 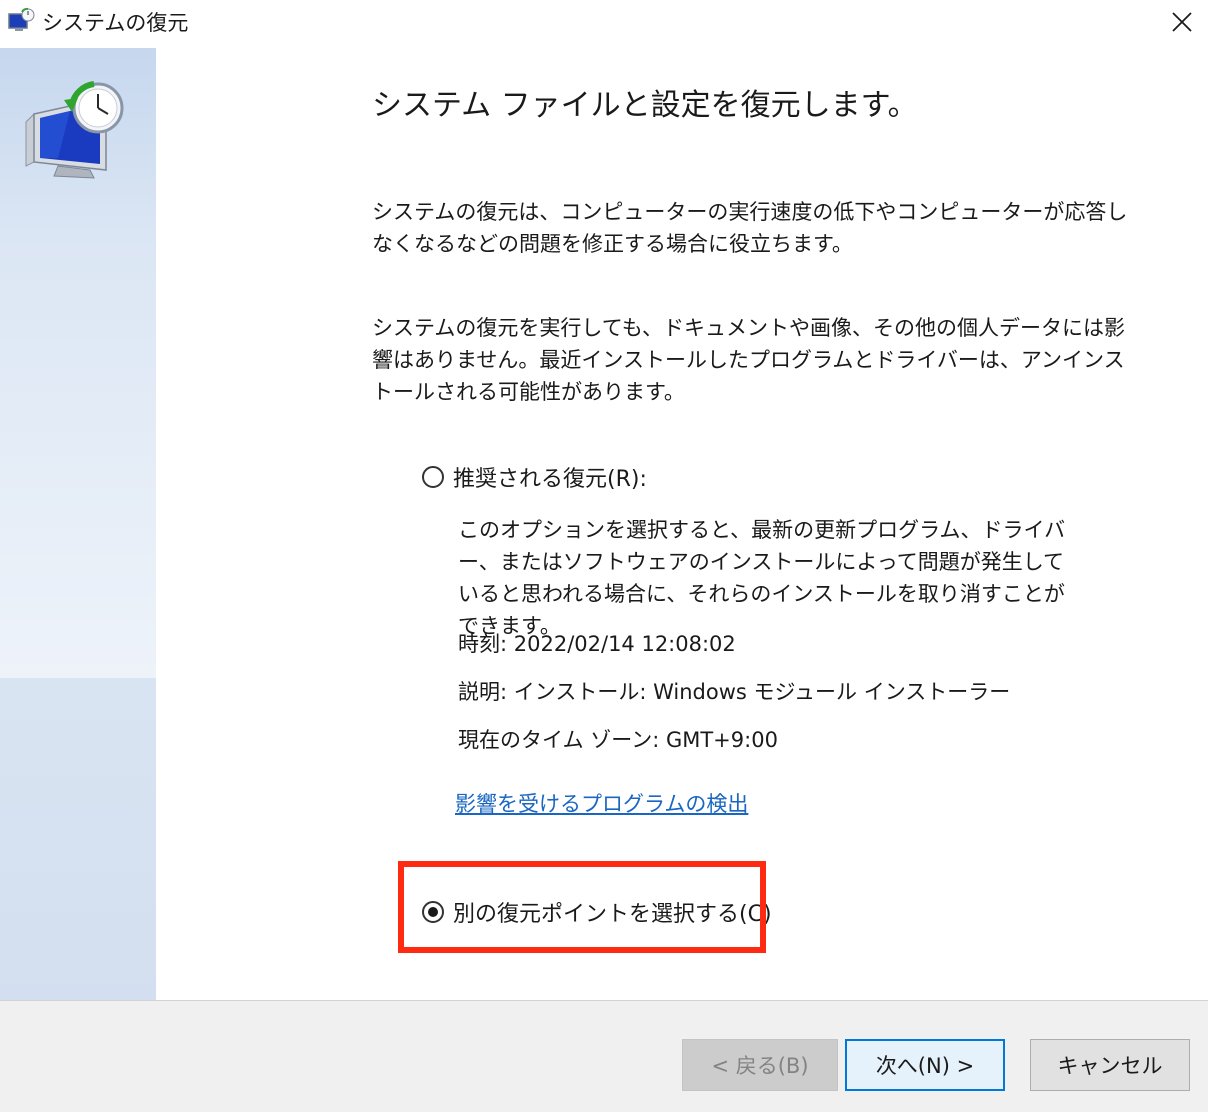 What do you see at coordinates (78, 524) in the screenshot?
I see `wizard-sidebar` at bounding box center [78, 524].